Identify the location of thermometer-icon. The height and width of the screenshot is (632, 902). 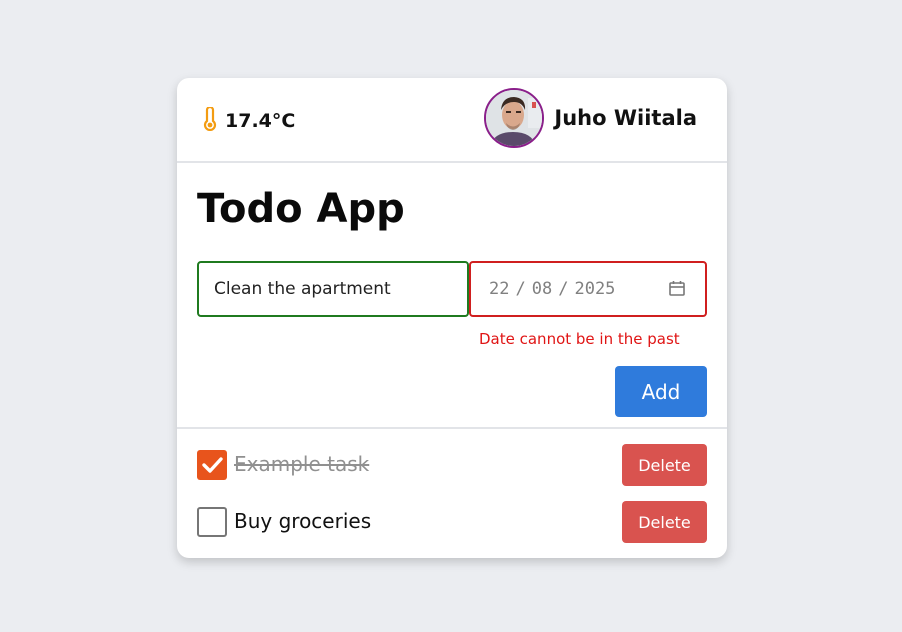
(210, 120).